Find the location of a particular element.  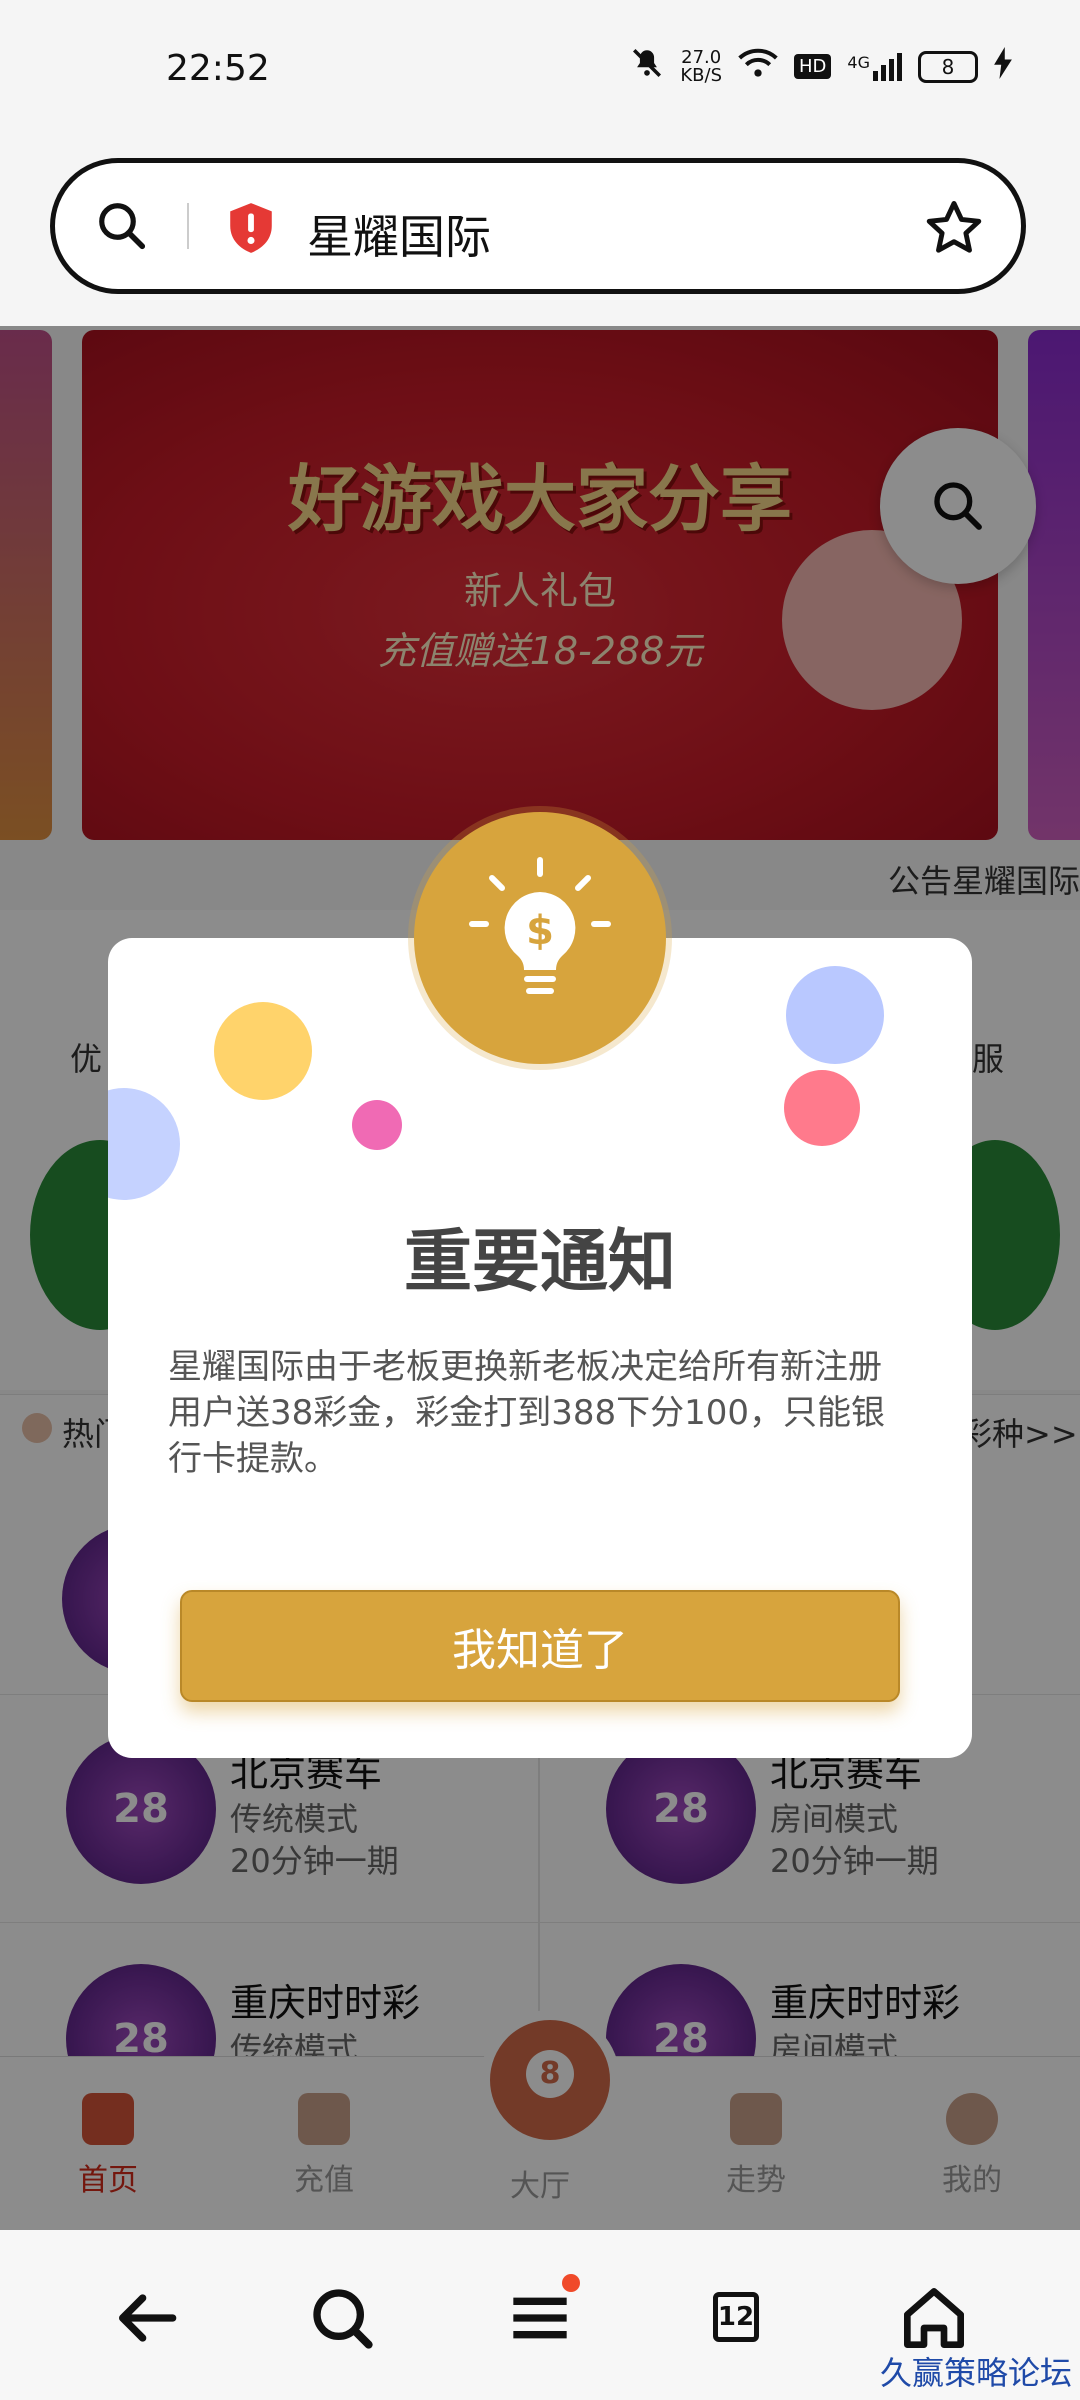

system-nav-bar: 12 久赢策略论坛 is located at coordinates (540, 2315).